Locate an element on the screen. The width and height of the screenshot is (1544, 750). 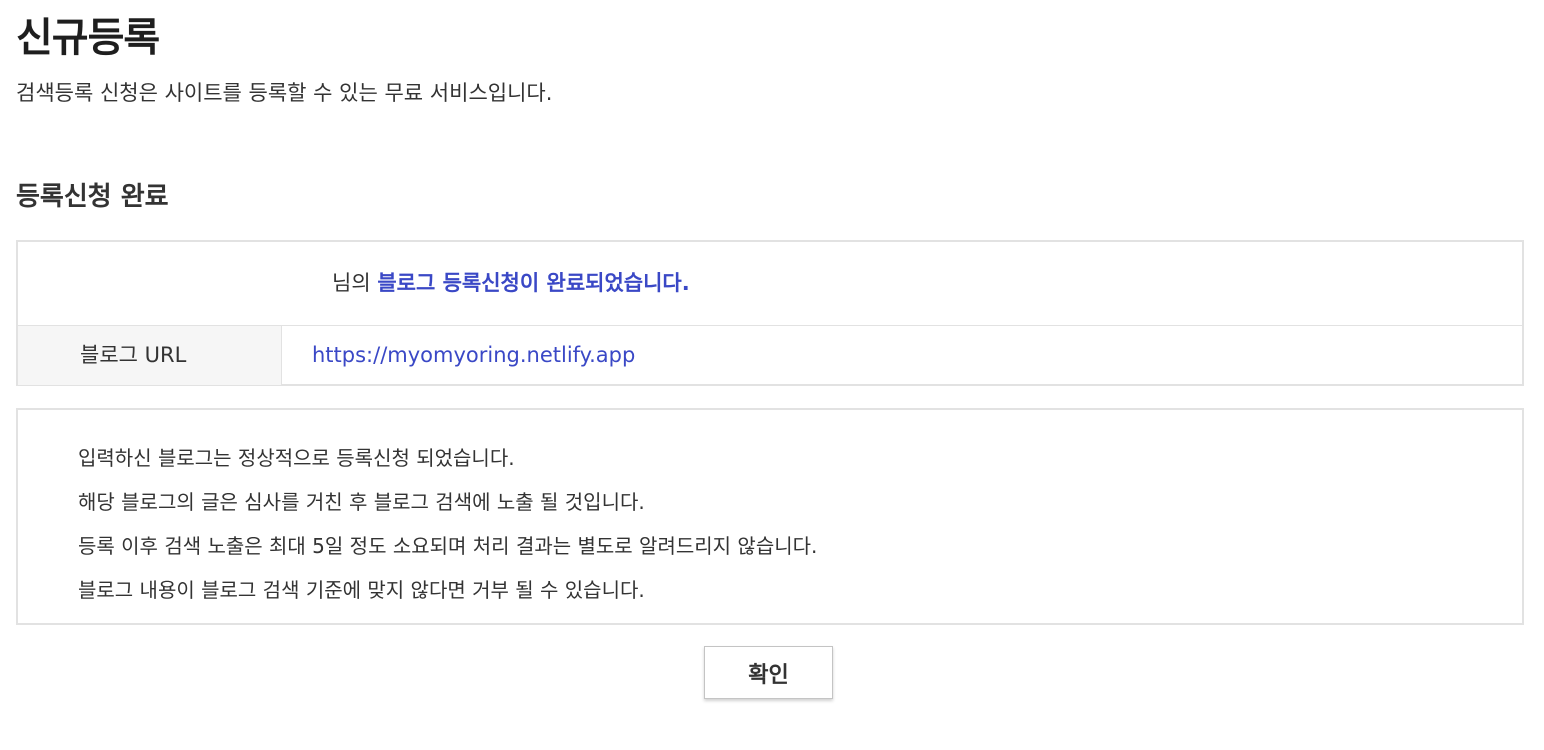
notice-line: 블로그 내용이 블로그 검색 기준에 맞지 않다면 거부 될 수 있습니다. is located at coordinates (361, 590).